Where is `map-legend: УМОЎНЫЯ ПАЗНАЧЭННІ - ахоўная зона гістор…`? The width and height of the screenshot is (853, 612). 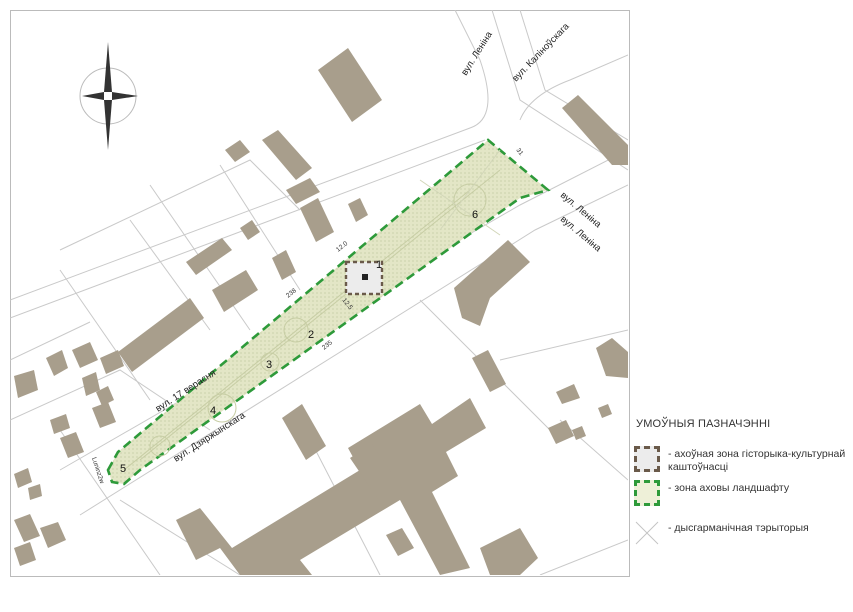
map-legend: УМОЎНЫЯ ПАЗНАЧЭННІ - ахоўная зона гістор… is located at coordinates (740, 486).